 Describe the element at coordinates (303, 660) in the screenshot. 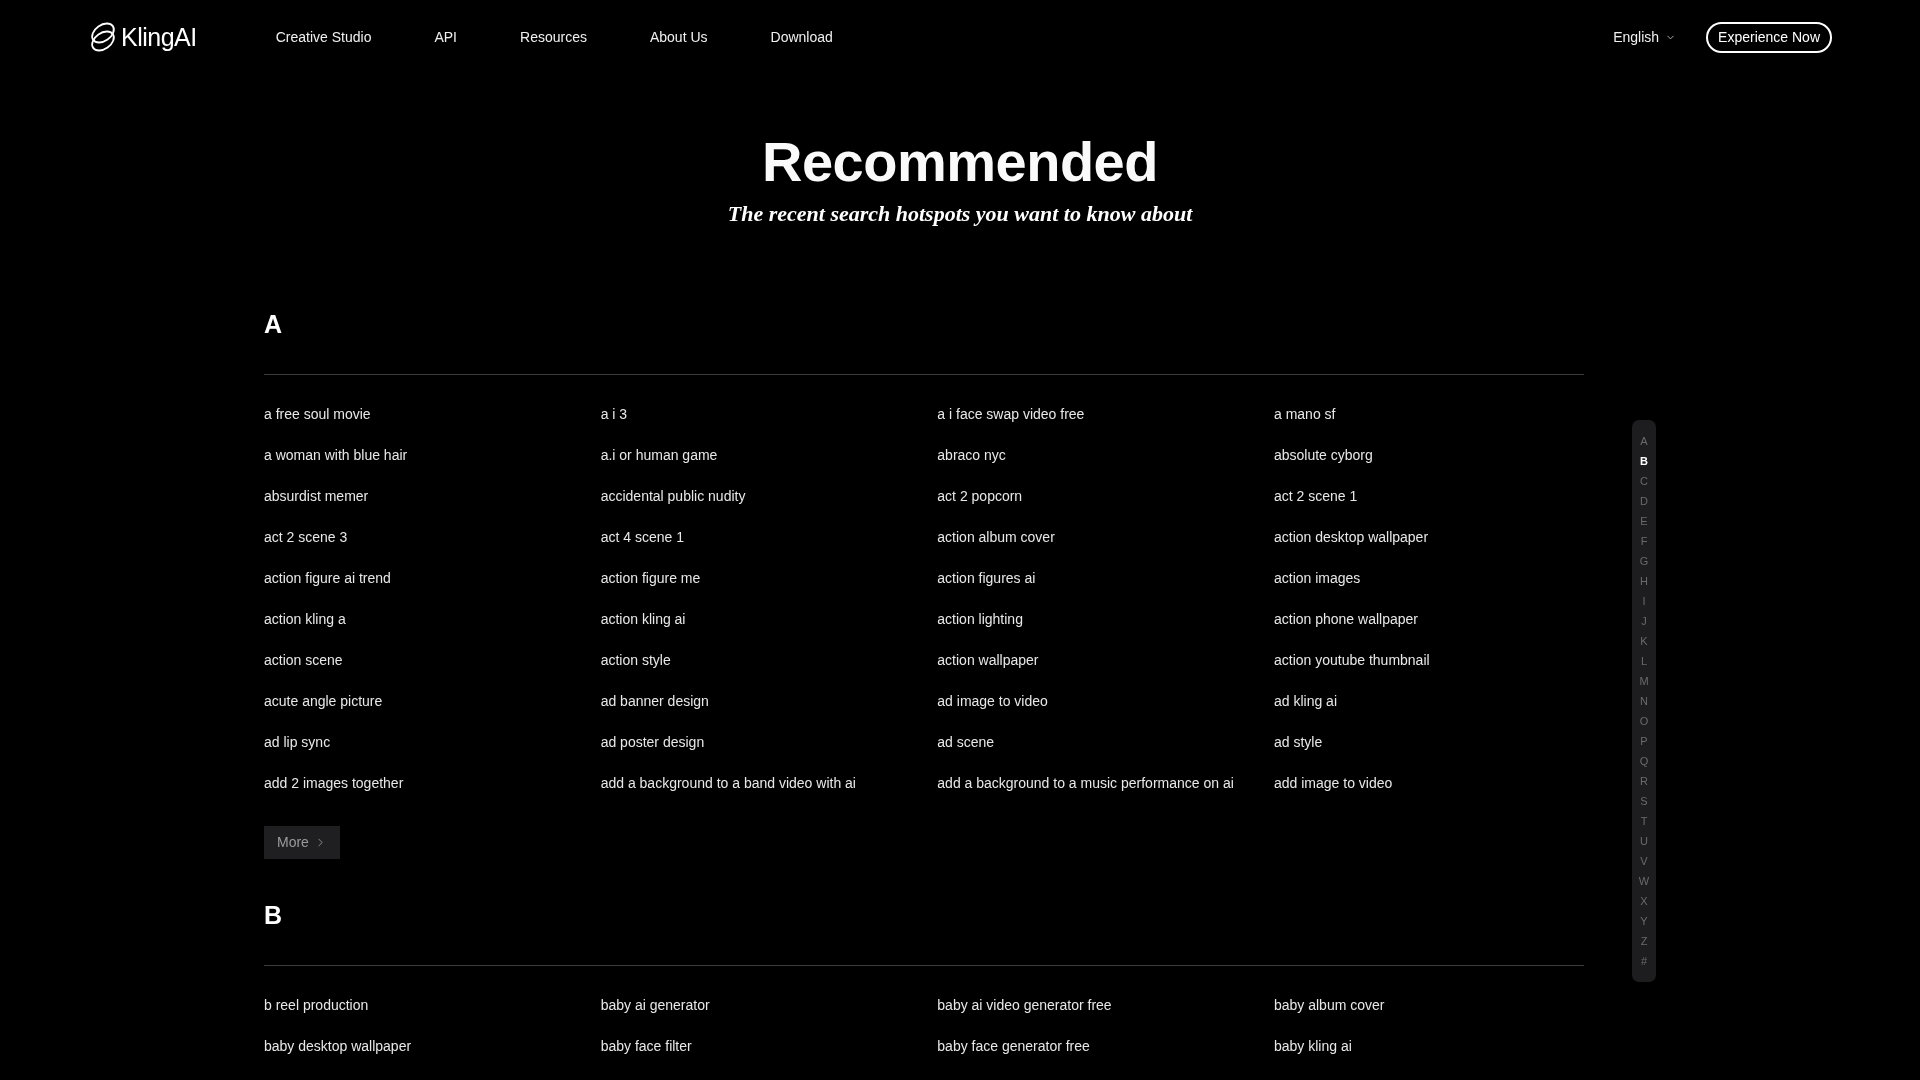

I see `keyword-link: action scene` at that location.